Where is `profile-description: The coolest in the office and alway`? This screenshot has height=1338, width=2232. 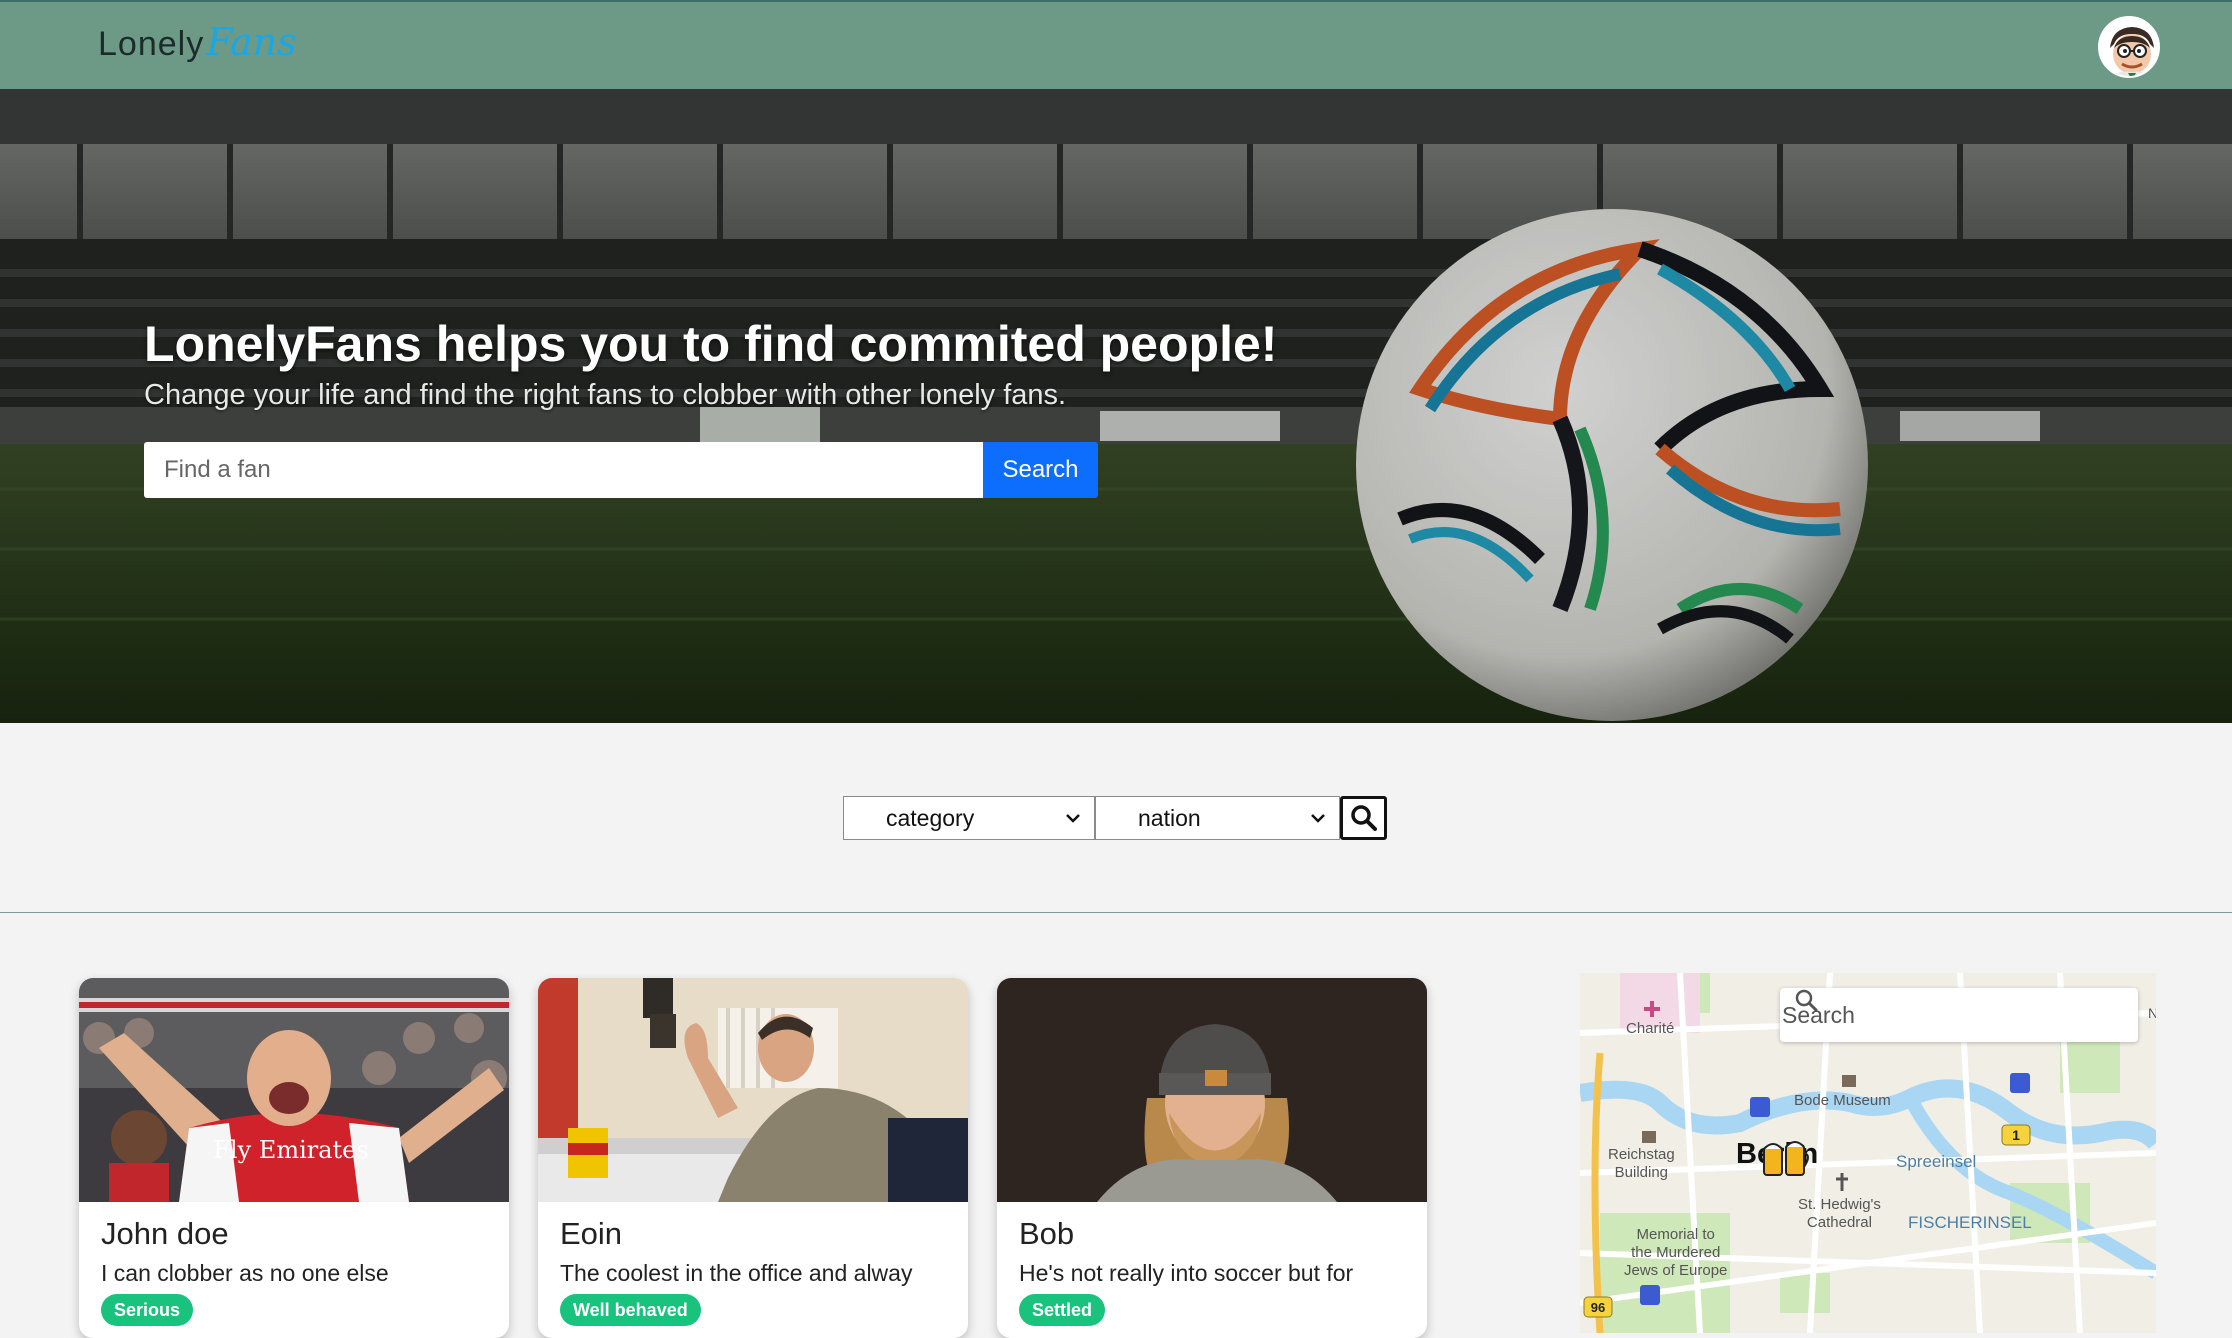 profile-description: The coolest in the office and alway is located at coordinates (736, 1273).